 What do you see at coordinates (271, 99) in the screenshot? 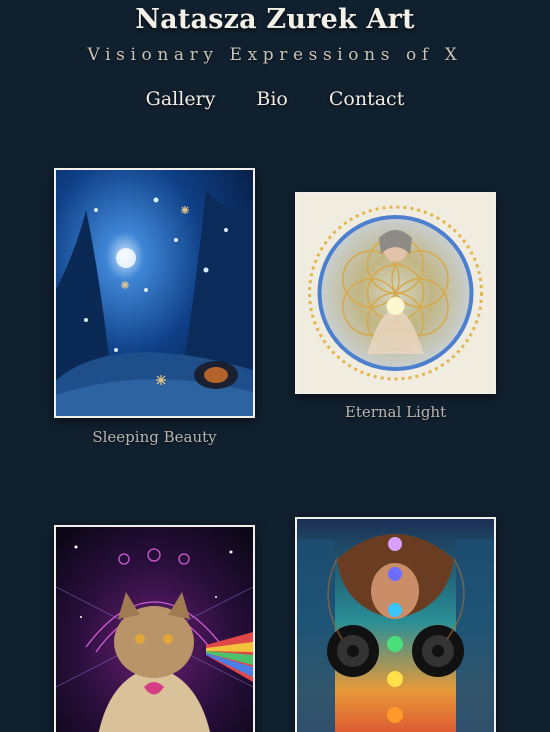
I see `nav-bio-link: Bio` at bounding box center [271, 99].